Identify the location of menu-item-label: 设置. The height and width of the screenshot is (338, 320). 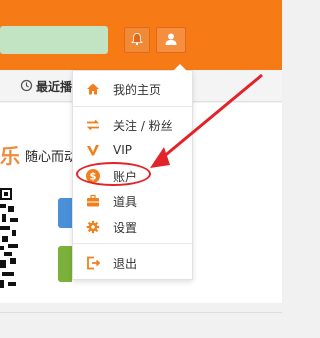
(125, 227).